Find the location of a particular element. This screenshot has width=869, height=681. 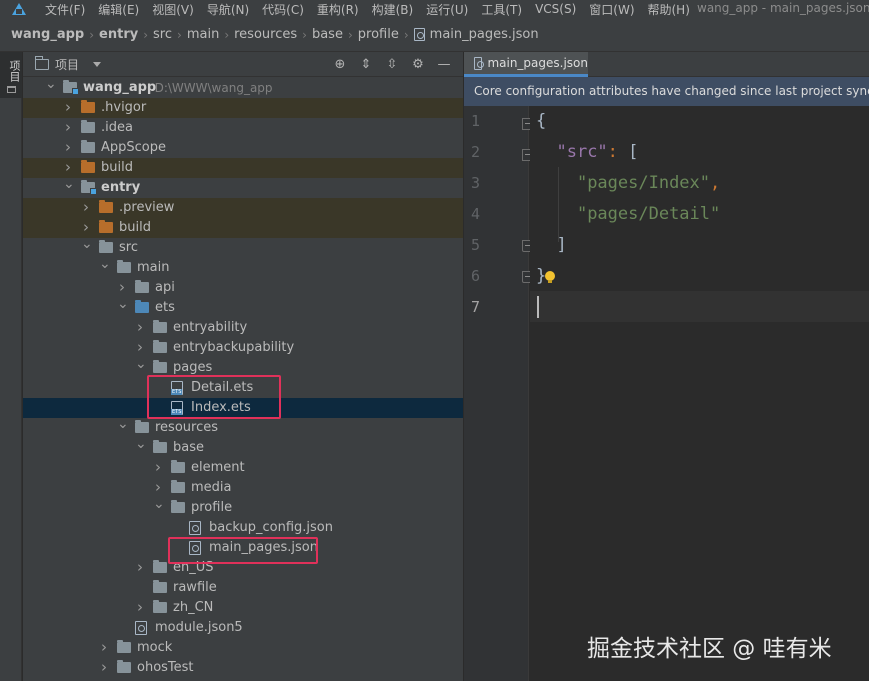

tree-row: Detail.ets is located at coordinates (243, 388).